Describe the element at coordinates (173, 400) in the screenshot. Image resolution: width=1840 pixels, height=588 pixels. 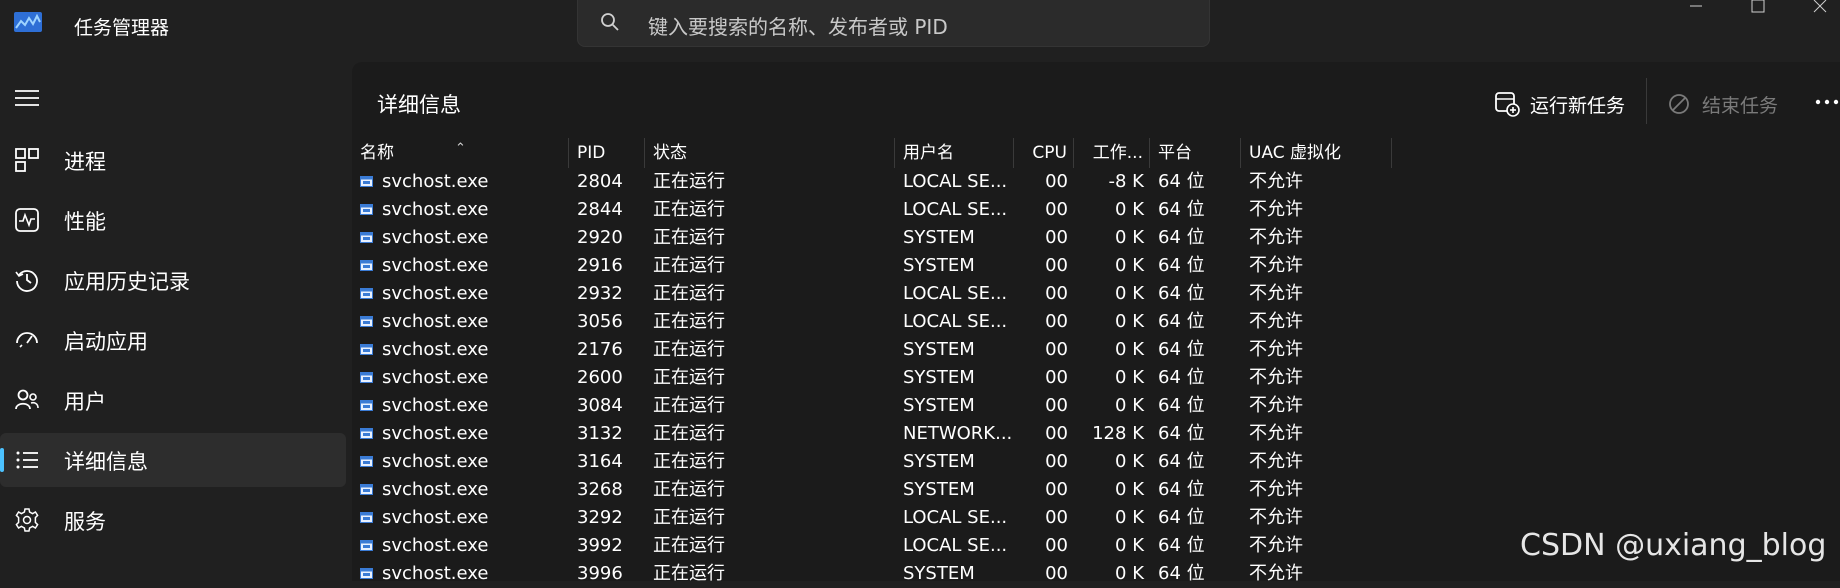
I see `sidebar-item-users: 用户` at that location.